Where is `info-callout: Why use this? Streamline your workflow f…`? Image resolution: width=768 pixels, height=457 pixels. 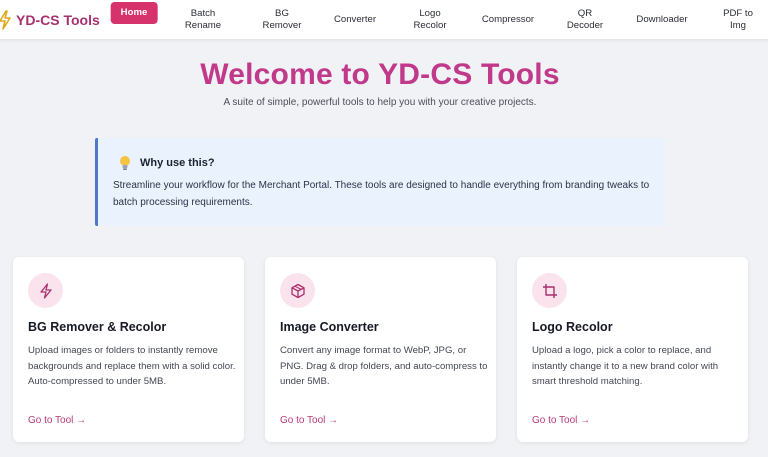 info-callout: Why use this? Streamline your workflow f… is located at coordinates (379, 182).